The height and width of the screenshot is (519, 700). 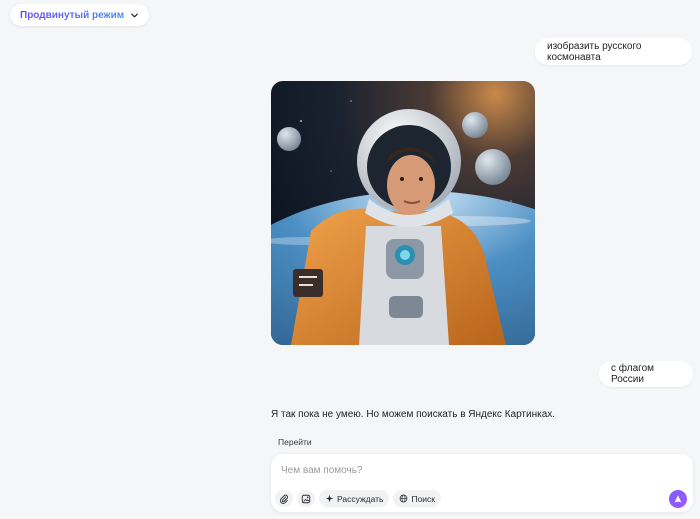 I want to click on sparkle-icon, so click(x=329, y=498).